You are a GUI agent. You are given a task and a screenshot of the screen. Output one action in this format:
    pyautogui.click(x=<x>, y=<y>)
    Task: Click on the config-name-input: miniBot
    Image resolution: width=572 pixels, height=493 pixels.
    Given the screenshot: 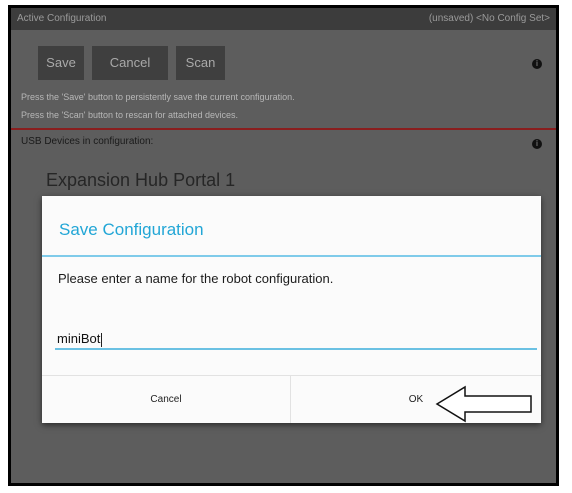 What is the action you would take?
    pyautogui.click(x=296, y=339)
    